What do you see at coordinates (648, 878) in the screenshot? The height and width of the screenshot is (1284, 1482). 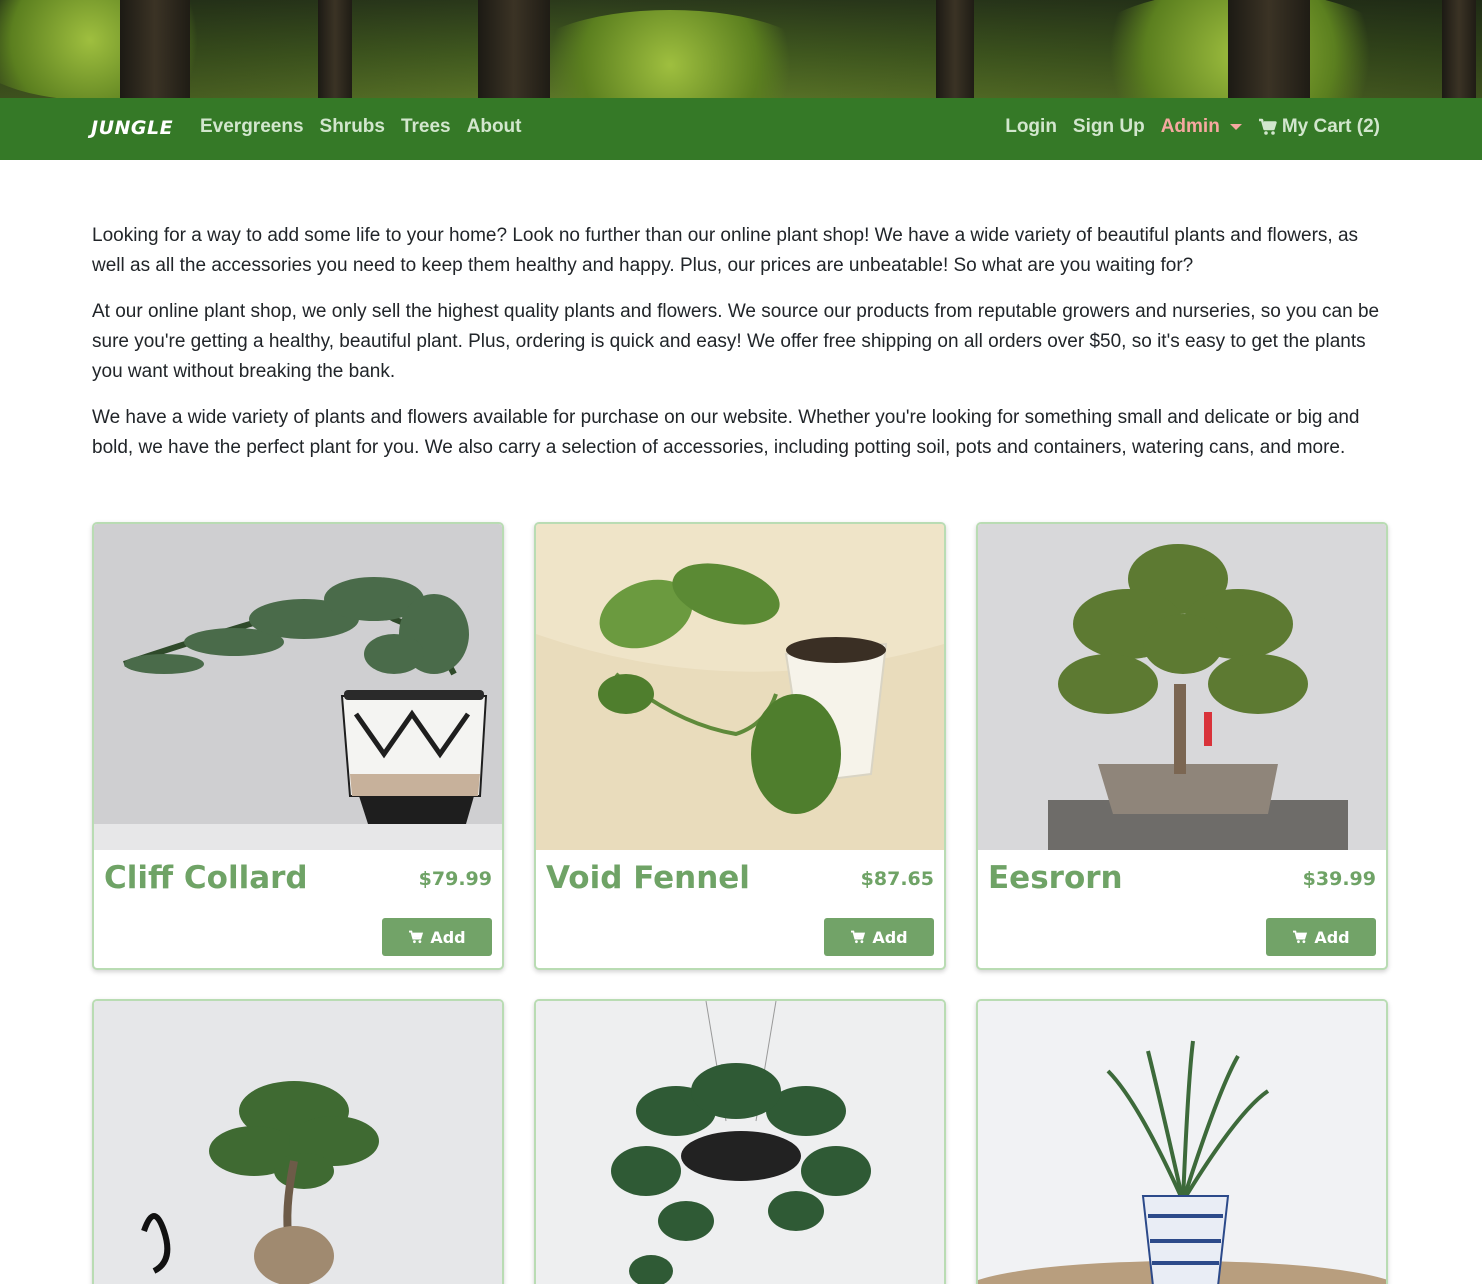 I see `product-name: Void Fennel` at bounding box center [648, 878].